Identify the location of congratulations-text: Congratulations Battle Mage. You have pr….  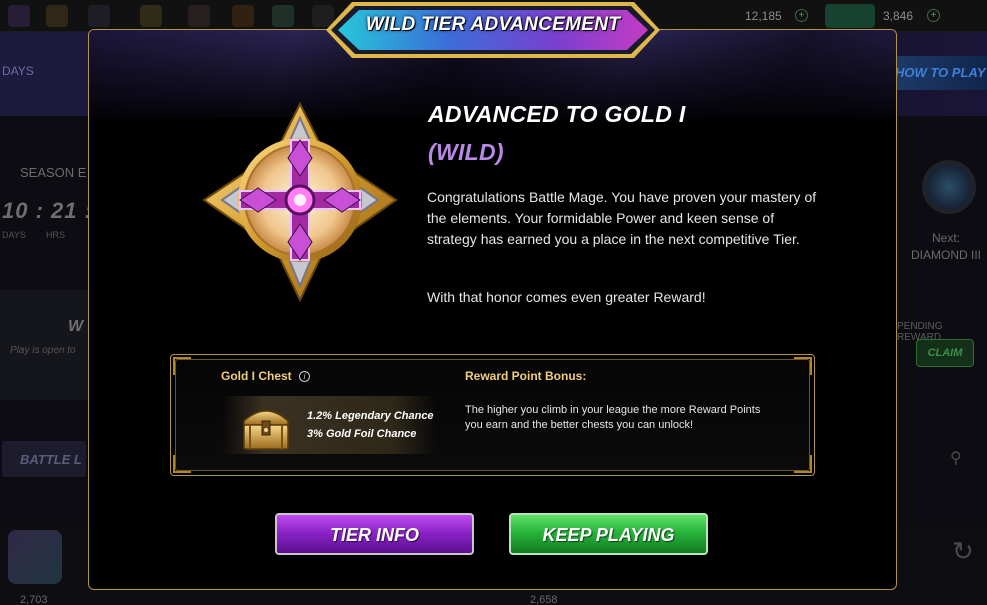
(622, 218).